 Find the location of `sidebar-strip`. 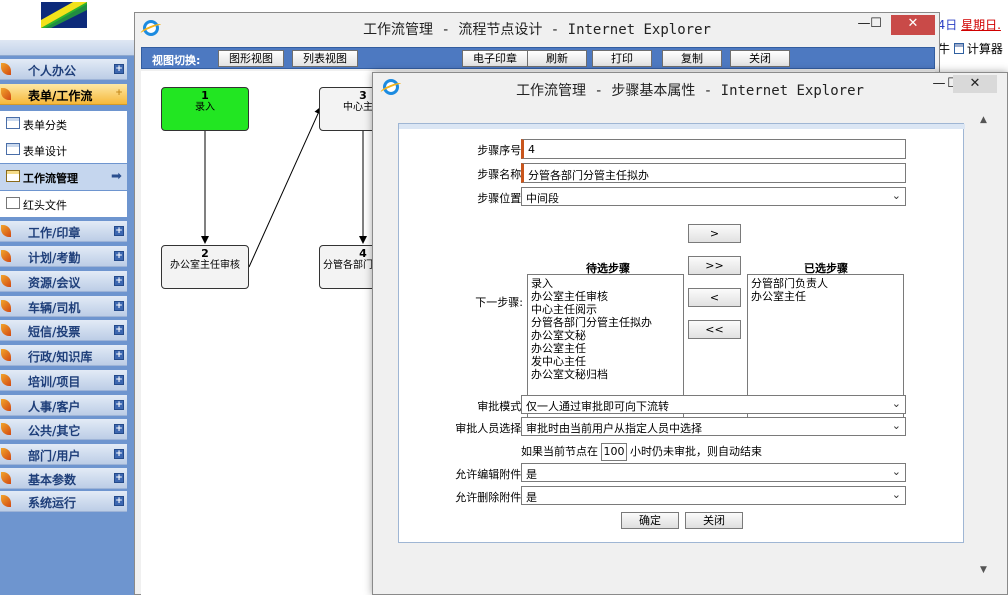

sidebar-strip is located at coordinates (67, 48).